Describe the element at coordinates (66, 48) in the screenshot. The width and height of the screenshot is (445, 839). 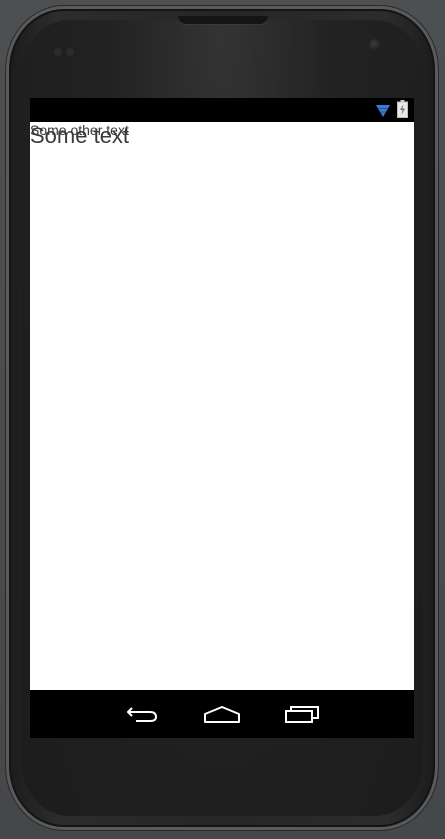
I see `proximity-sensor` at that location.